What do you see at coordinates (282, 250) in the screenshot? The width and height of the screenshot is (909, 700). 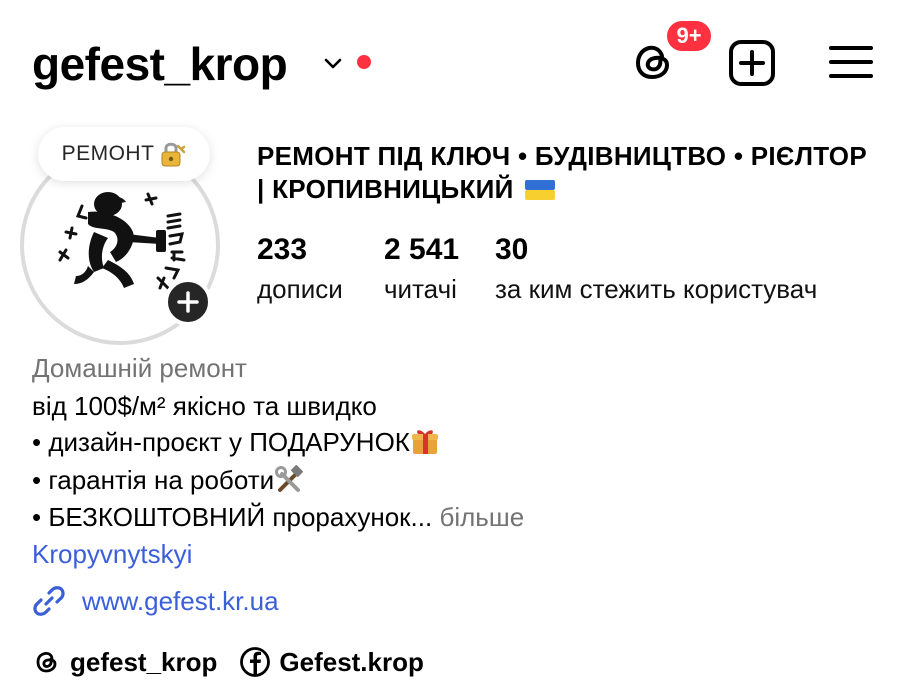 I see `posts-count: 233` at bounding box center [282, 250].